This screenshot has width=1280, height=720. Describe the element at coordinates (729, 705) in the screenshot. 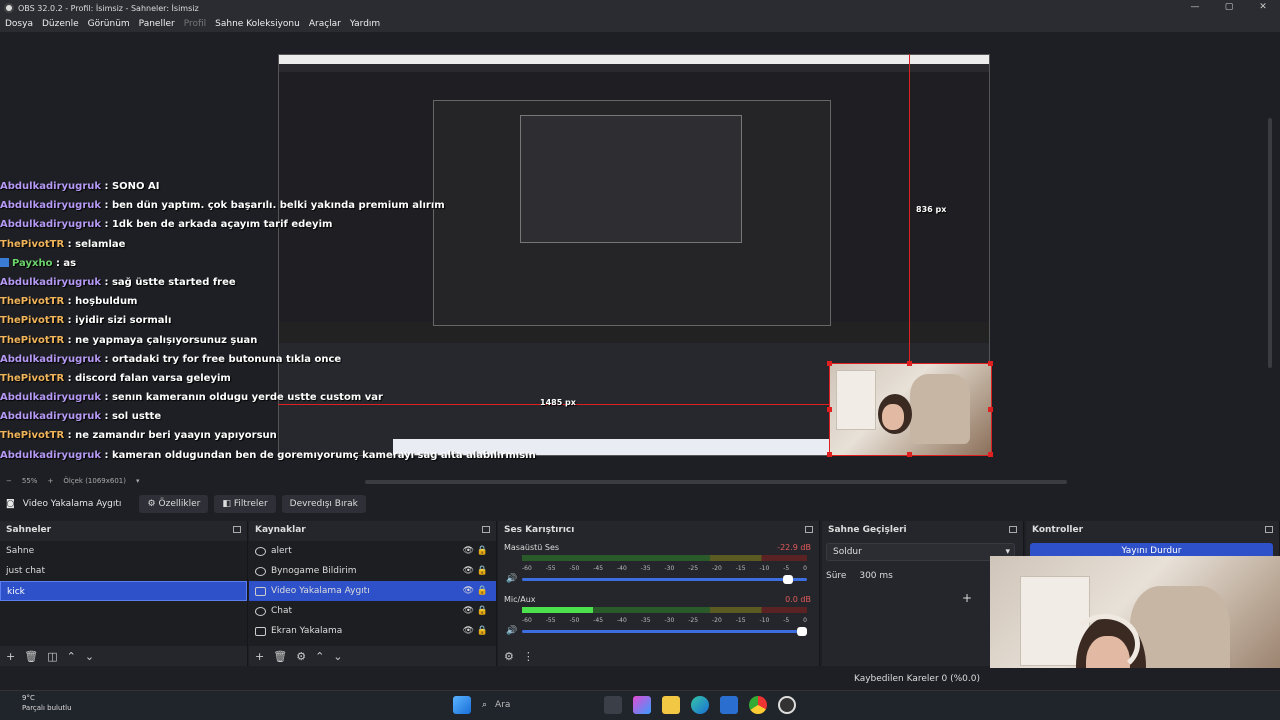

I see `store-icon` at that location.